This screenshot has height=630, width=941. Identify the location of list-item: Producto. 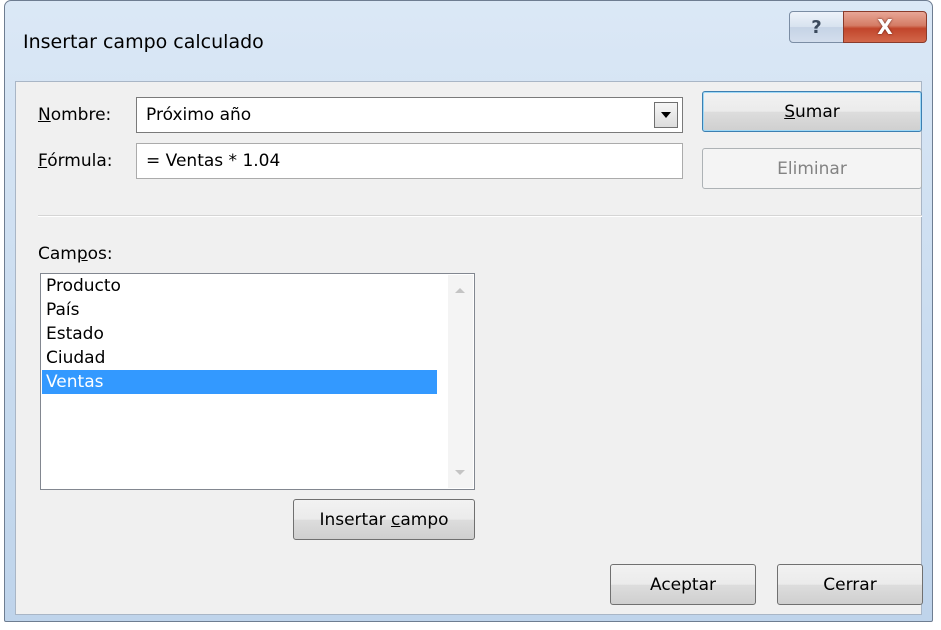
(239, 286).